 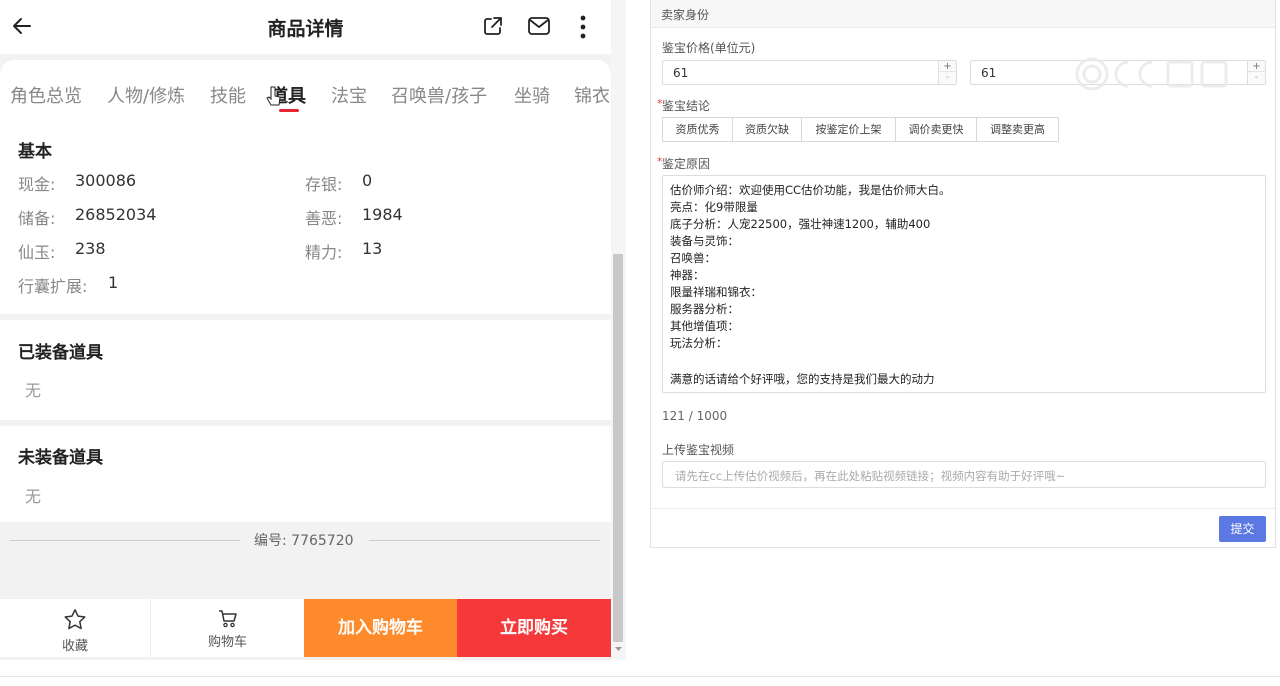 What do you see at coordinates (382, 214) in the screenshot?
I see `karma-value: 1984` at bounding box center [382, 214].